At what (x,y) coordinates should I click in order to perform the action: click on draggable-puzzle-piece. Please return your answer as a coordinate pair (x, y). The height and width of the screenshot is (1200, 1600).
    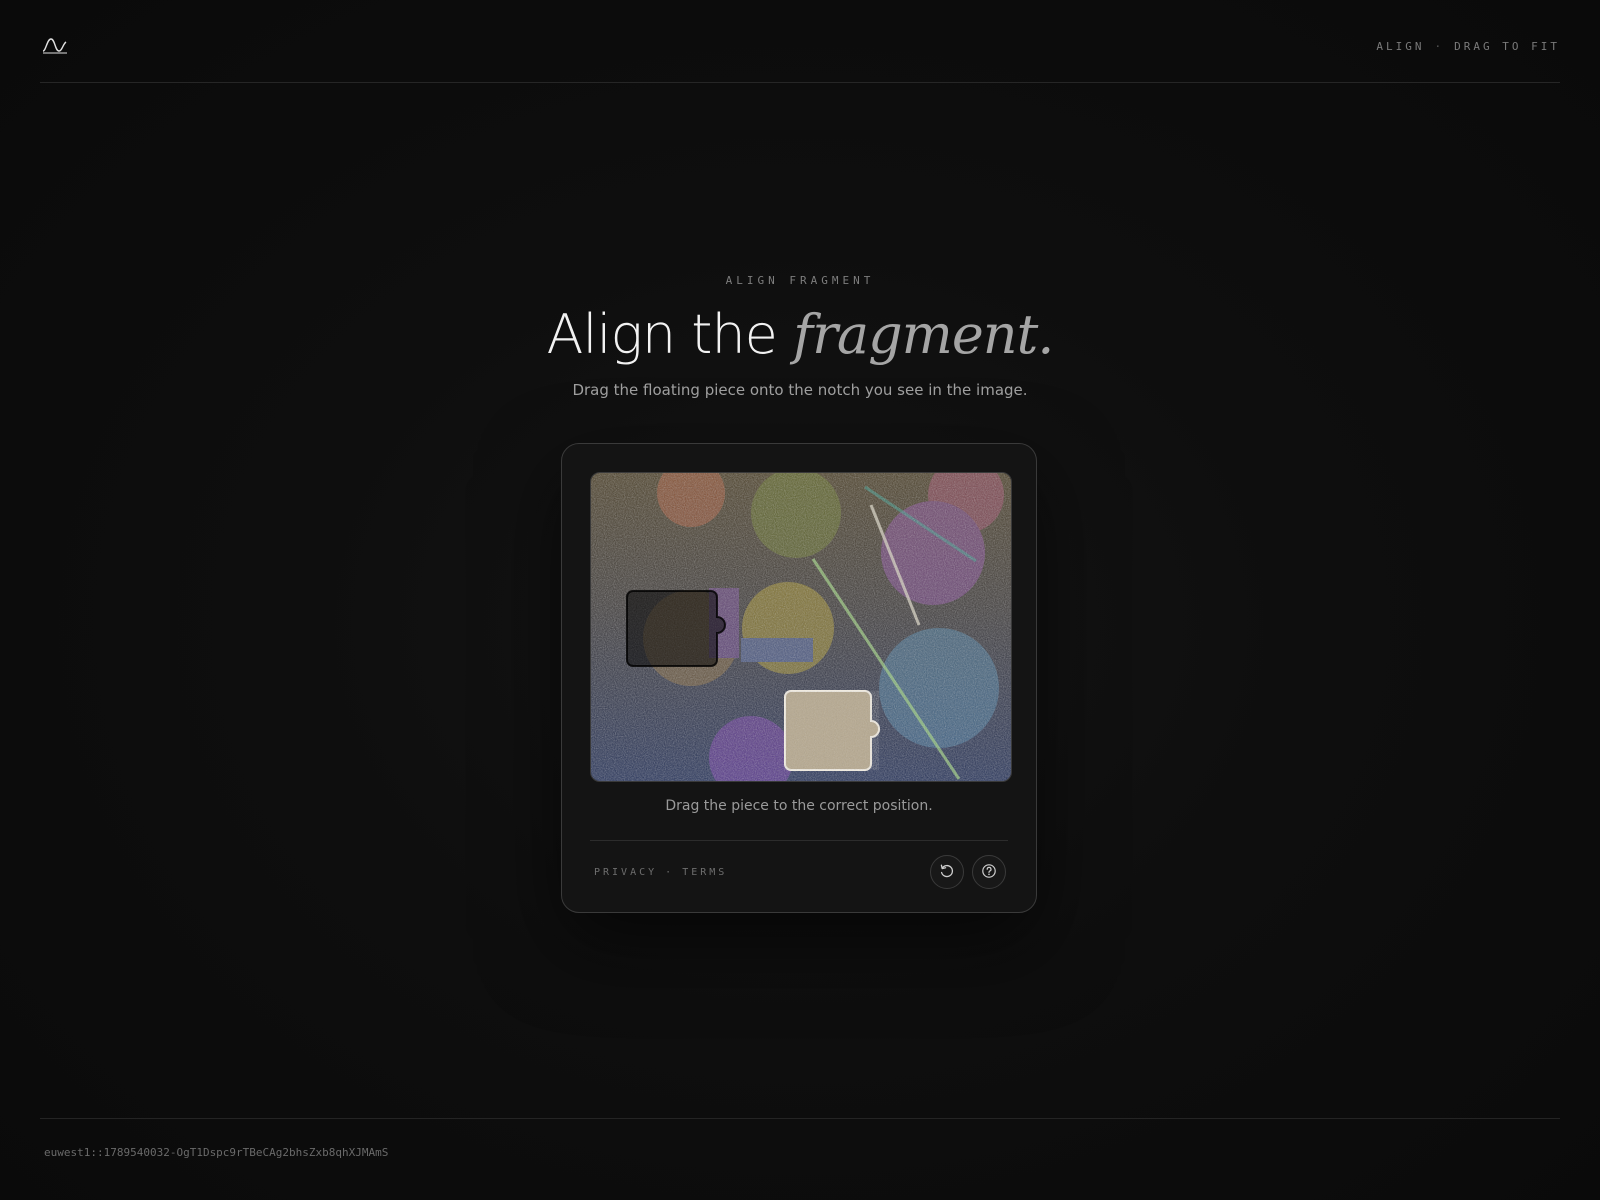
    Looking at the image, I should click on (832, 730).